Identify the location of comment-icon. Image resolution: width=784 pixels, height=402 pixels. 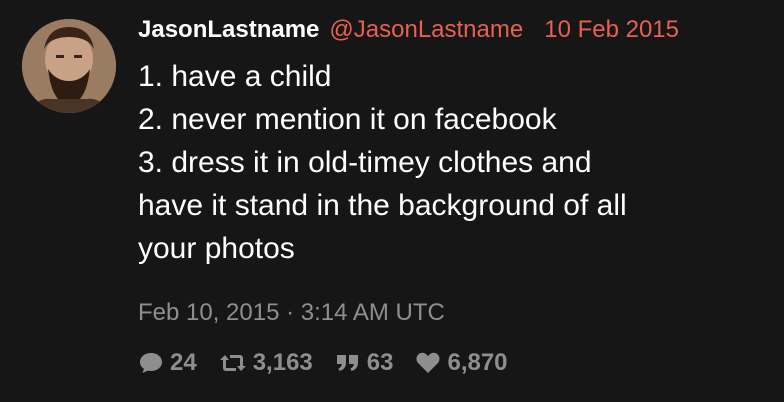
(151, 363).